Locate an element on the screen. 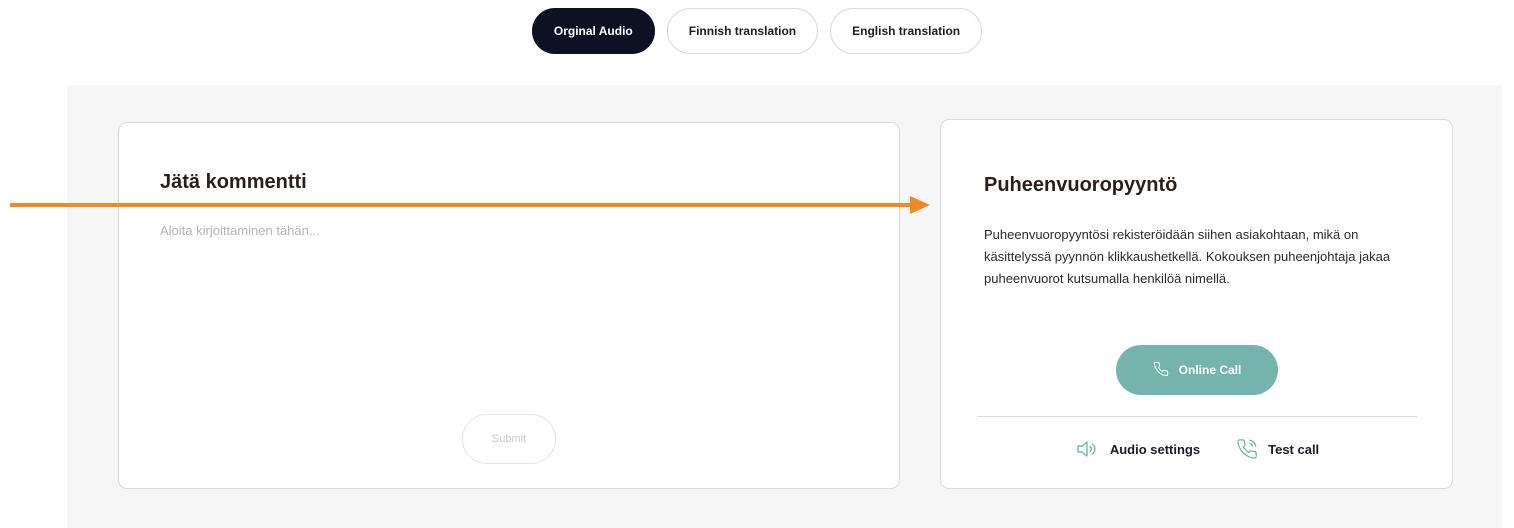  annotation-arrow is located at coordinates (470, 205).